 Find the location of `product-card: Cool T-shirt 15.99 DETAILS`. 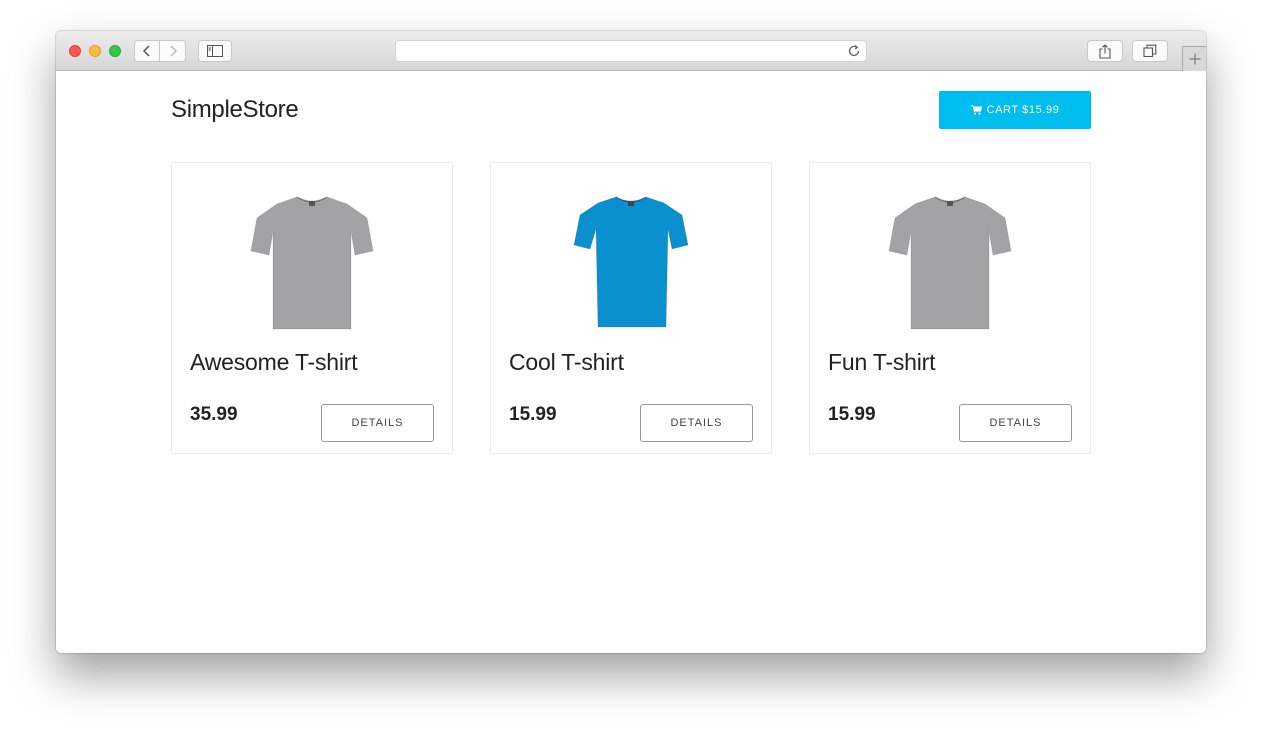

product-card: Cool T-shirt 15.99 DETAILS is located at coordinates (631, 308).